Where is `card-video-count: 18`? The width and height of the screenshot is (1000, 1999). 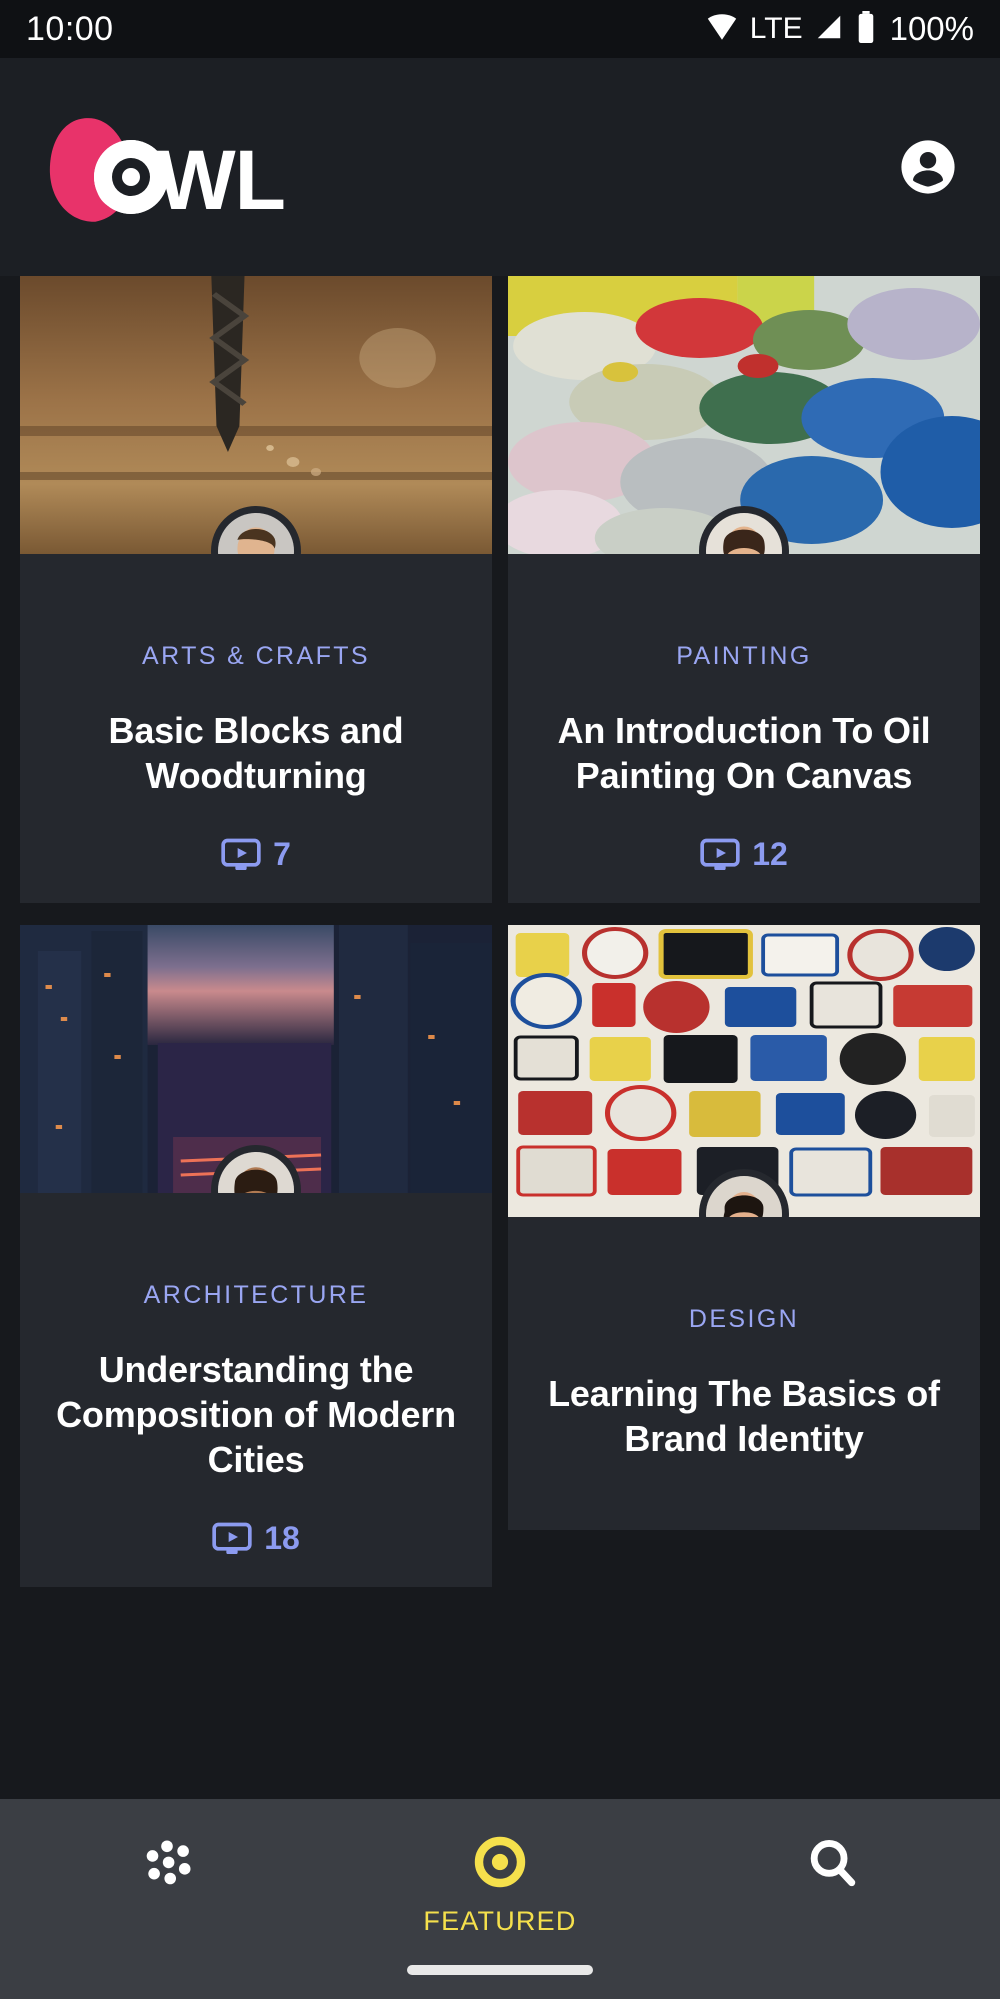 card-video-count: 18 is located at coordinates (256, 1538).